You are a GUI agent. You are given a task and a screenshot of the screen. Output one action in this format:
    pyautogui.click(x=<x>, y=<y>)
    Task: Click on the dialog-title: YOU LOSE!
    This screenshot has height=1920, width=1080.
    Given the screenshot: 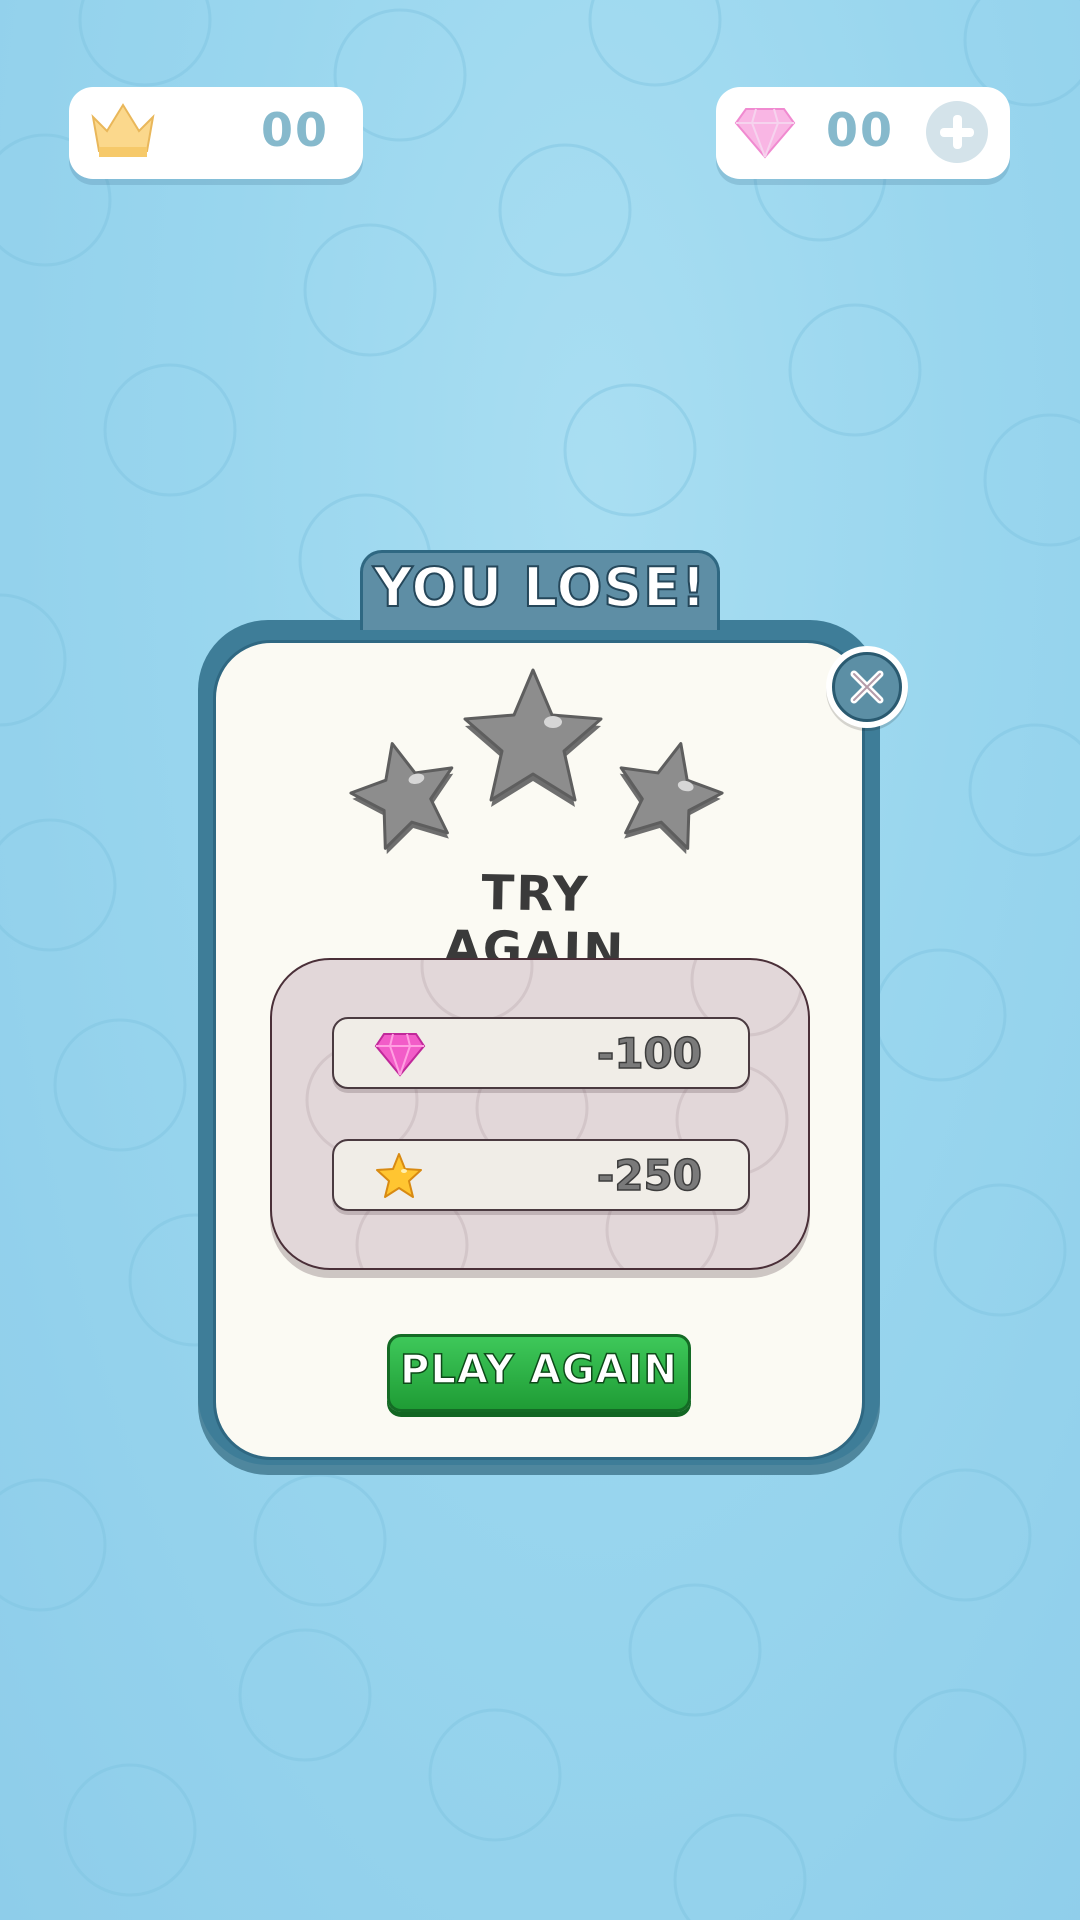 What is the action you would take?
    pyautogui.click(x=539, y=587)
    